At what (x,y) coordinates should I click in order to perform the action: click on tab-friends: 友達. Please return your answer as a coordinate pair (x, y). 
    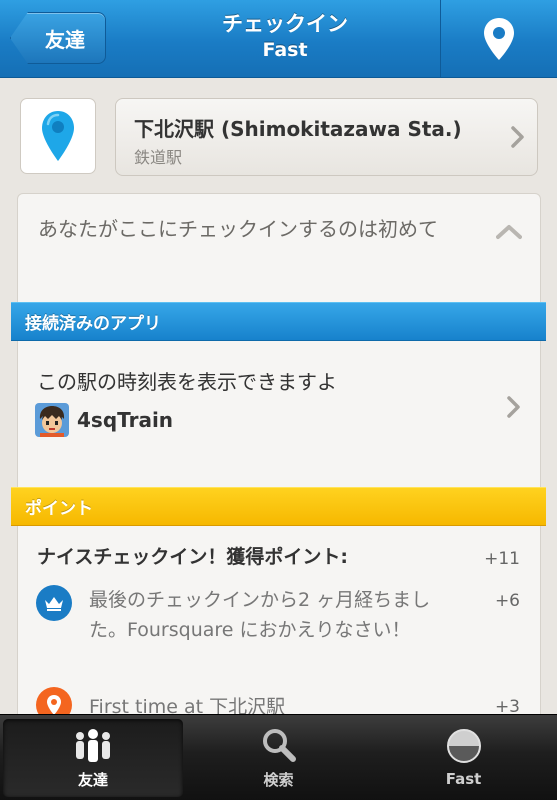
    Looking at the image, I should click on (93, 758).